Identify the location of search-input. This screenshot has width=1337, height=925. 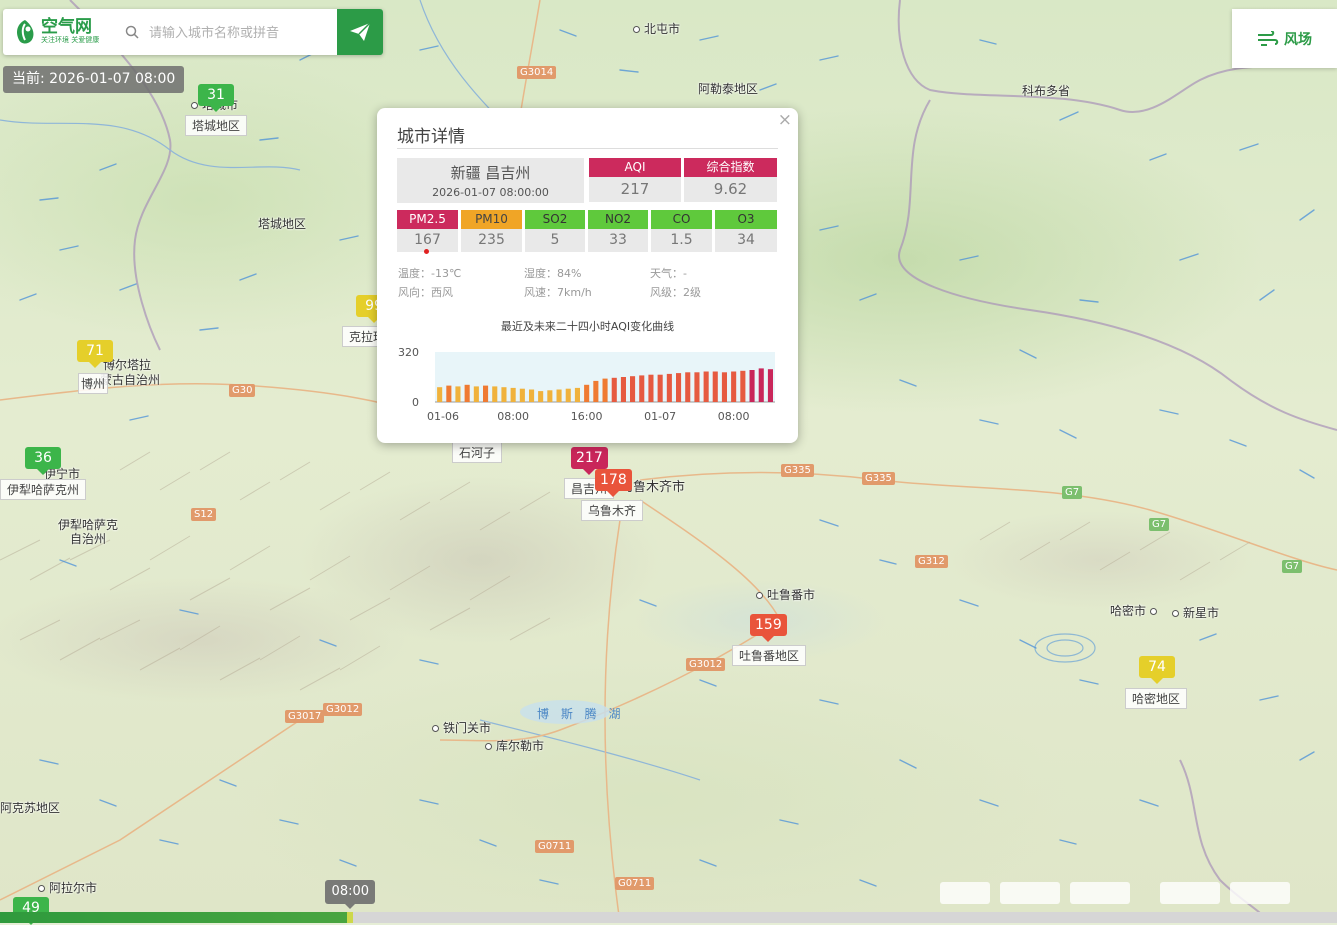
(244, 33).